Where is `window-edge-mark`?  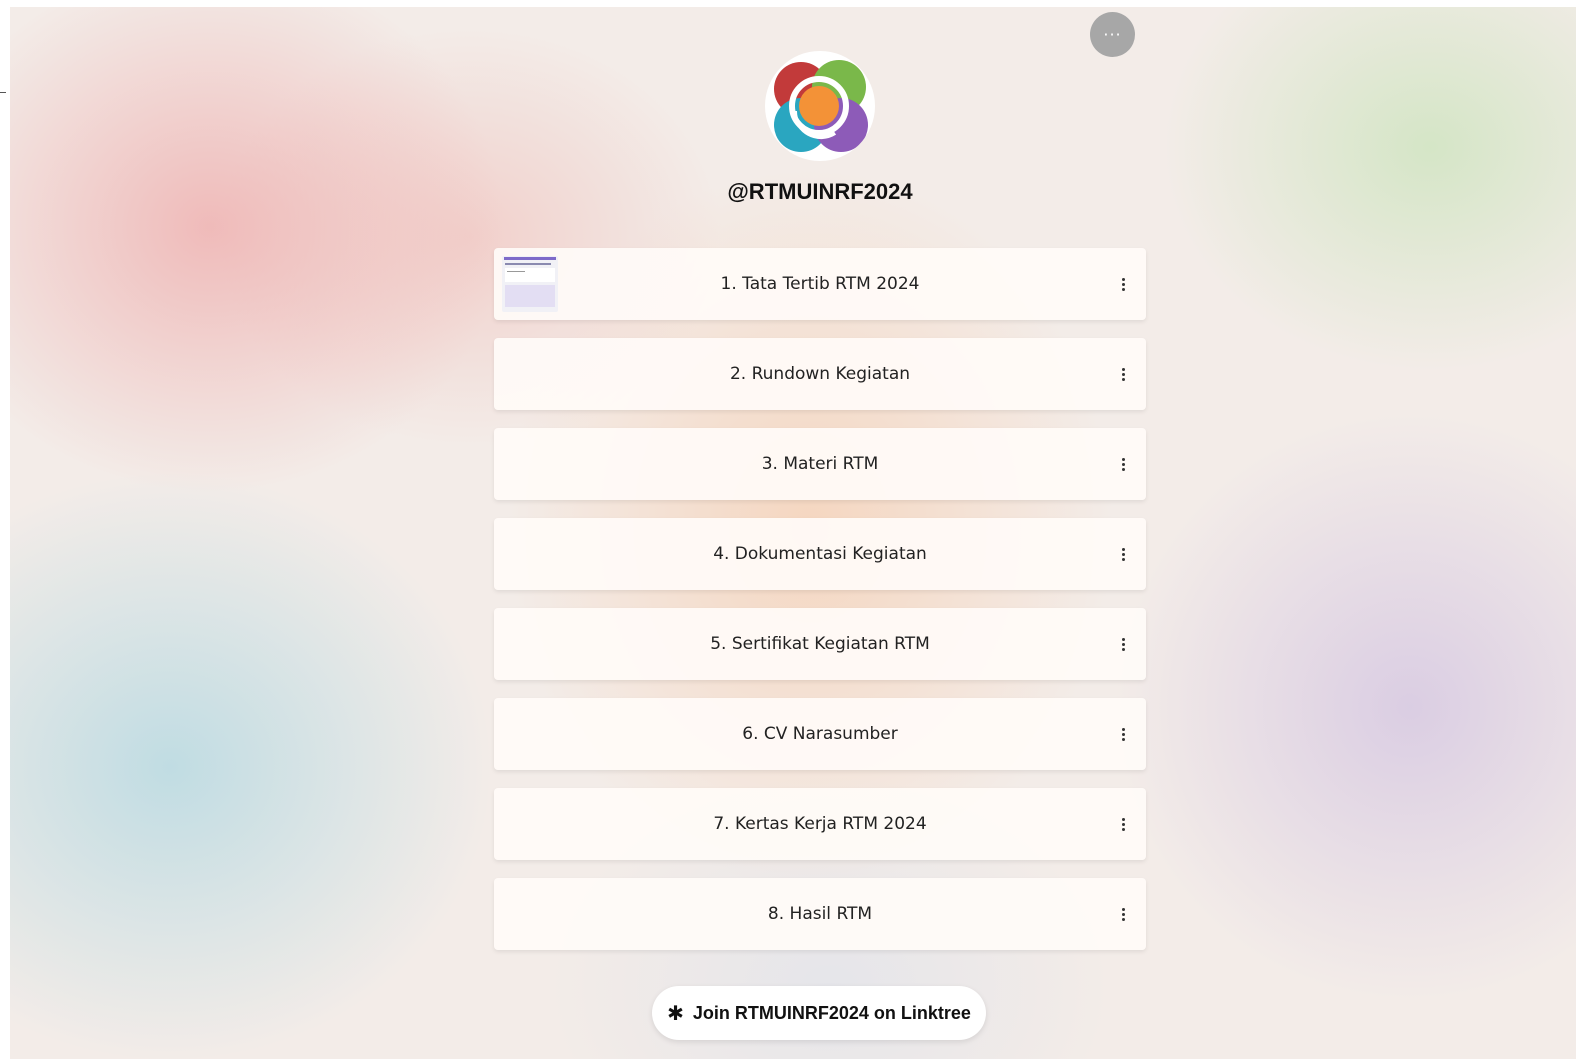
window-edge-mark is located at coordinates (3, 92).